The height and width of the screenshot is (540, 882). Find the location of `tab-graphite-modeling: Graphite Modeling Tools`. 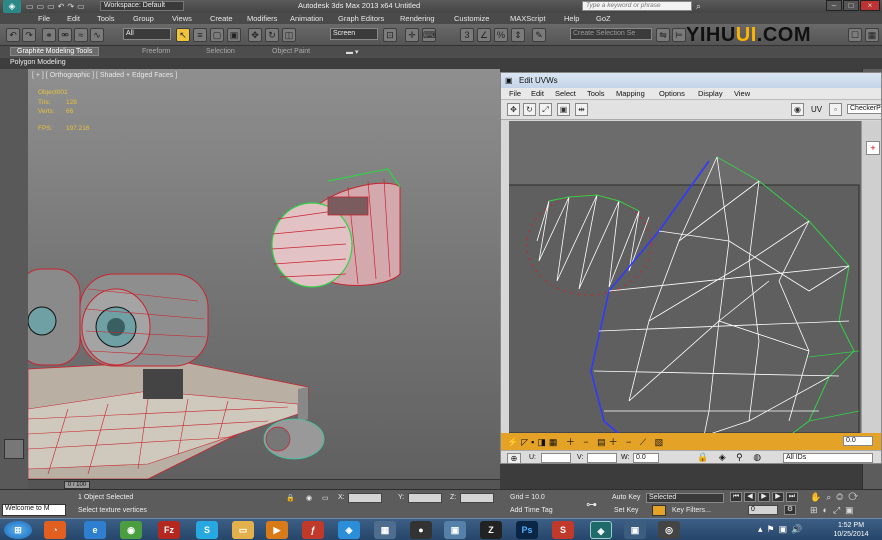

tab-graphite-modeling: Graphite Modeling Tools is located at coordinates (55, 51).